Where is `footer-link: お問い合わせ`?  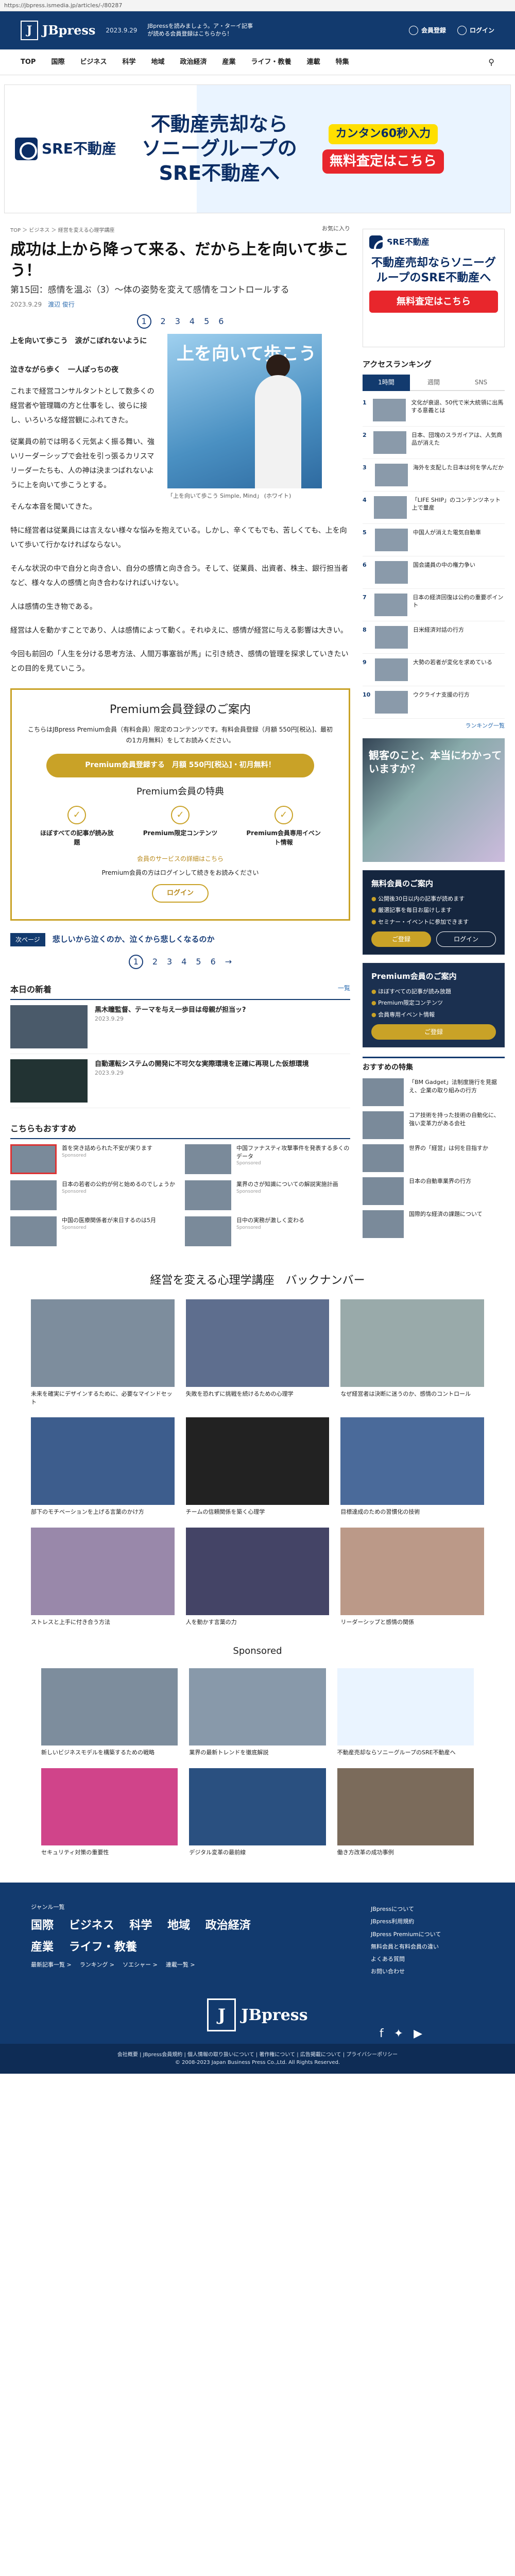
footer-link: お問い合わせ is located at coordinates (428, 1972).